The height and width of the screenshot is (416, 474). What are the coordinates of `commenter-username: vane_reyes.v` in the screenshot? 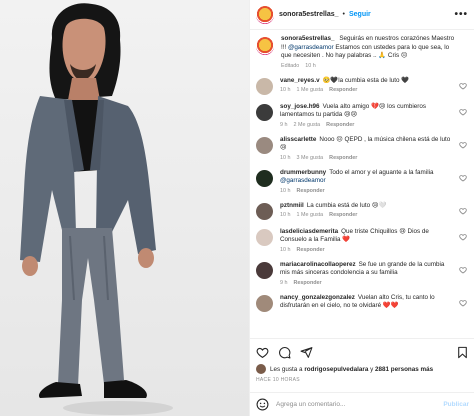 It's located at (300, 80).